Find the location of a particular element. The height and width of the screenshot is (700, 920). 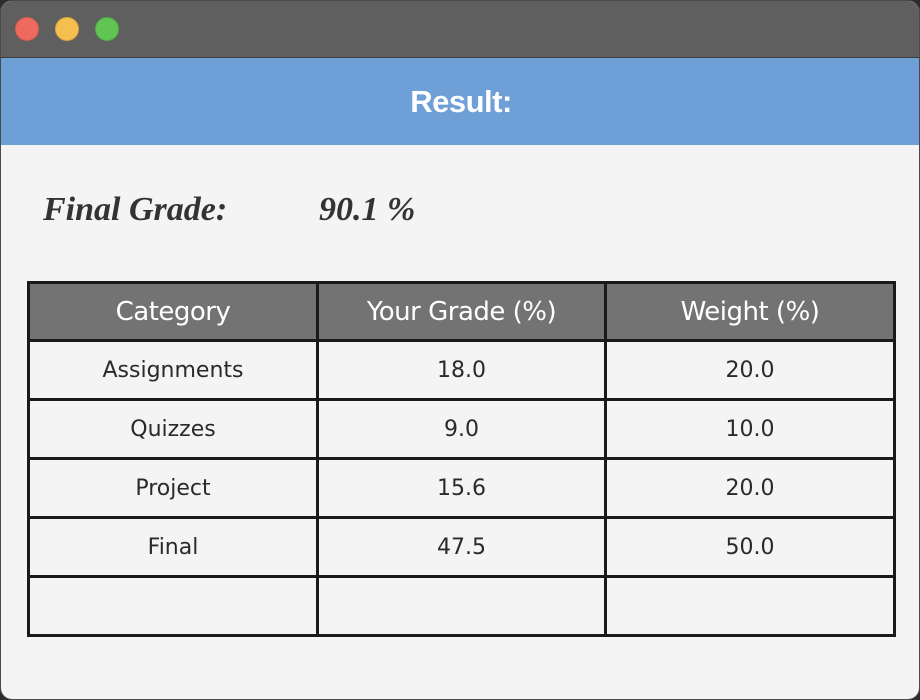

your-grade-cell is located at coordinates (461, 606).